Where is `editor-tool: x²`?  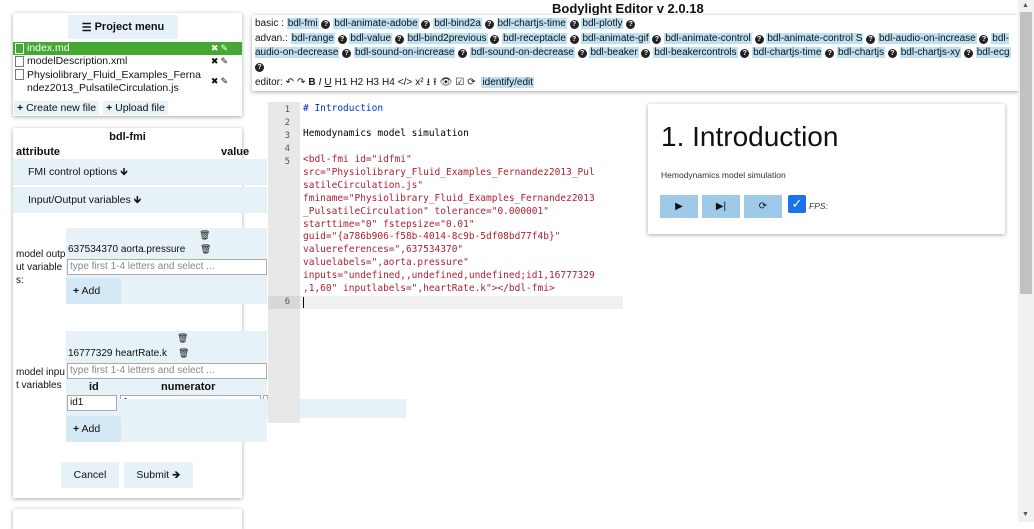 editor-tool: x² is located at coordinates (419, 82).